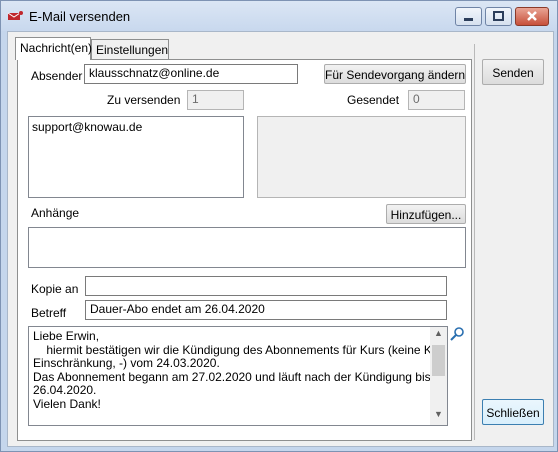 The image size is (558, 452). Describe the element at coordinates (126, 363) in the screenshot. I see `body-line: Einschränkung, -) vom 24.03.2020.` at that location.